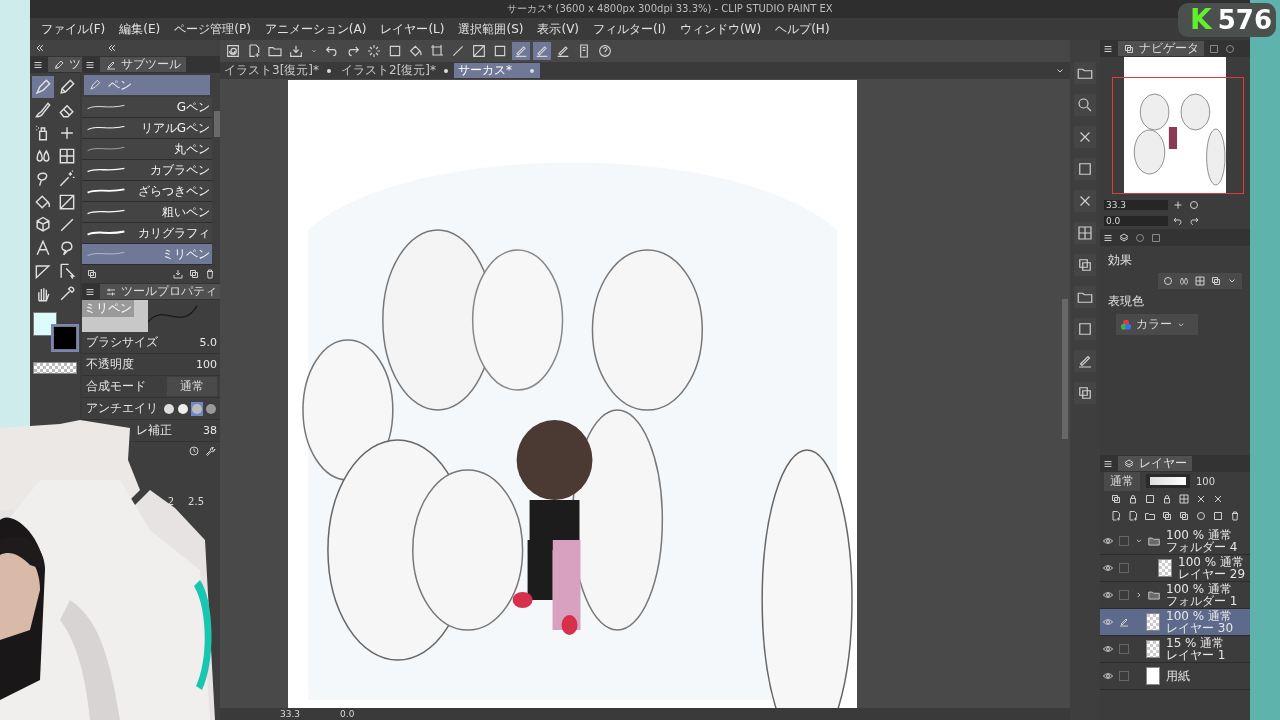 Image resolution: width=1280 pixels, height=720 pixels. Describe the element at coordinates (1178, 205) in the screenshot. I see `zoom-in-icon` at that location.